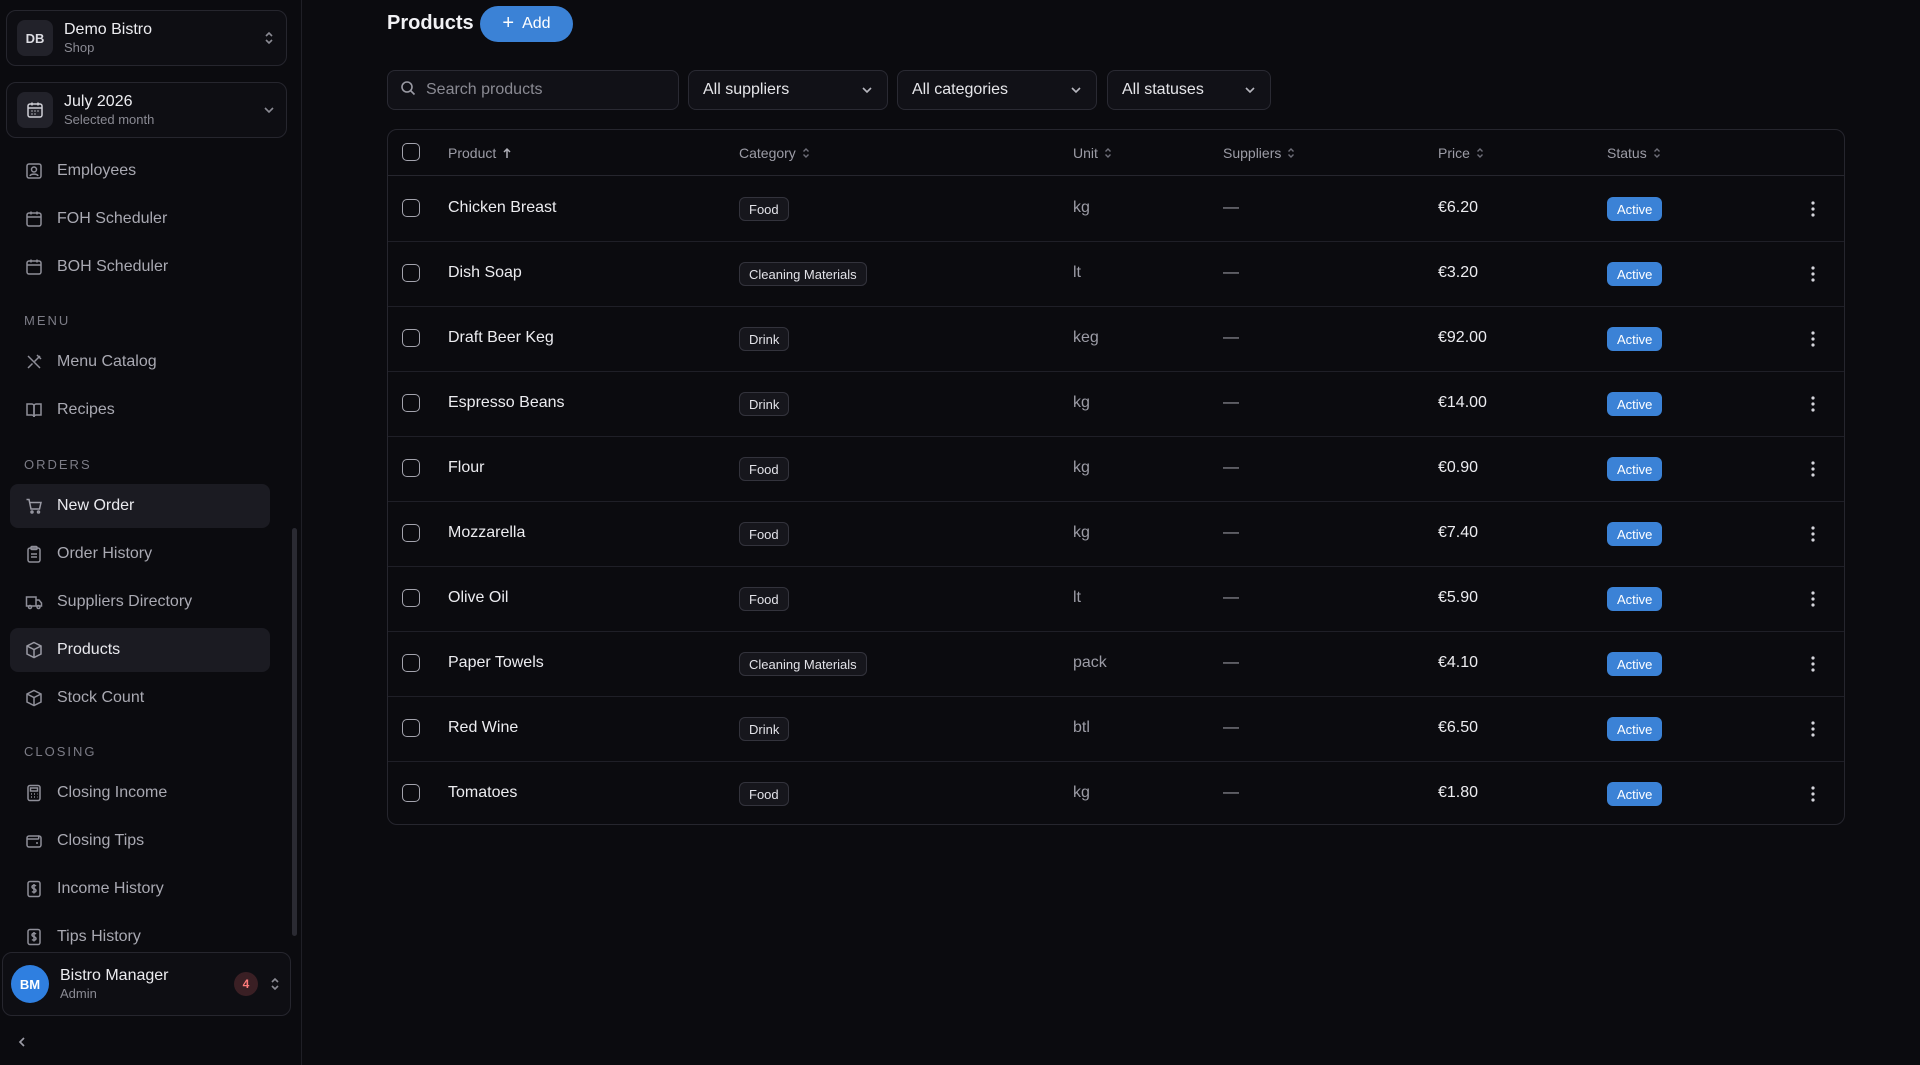 This screenshot has width=1920, height=1065. What do you see at coordinates (1116, 794) in the screenshot?
I see `table-row: Tomatoes Food kg — €1.80 Active` at bounding box center [1116, 794].